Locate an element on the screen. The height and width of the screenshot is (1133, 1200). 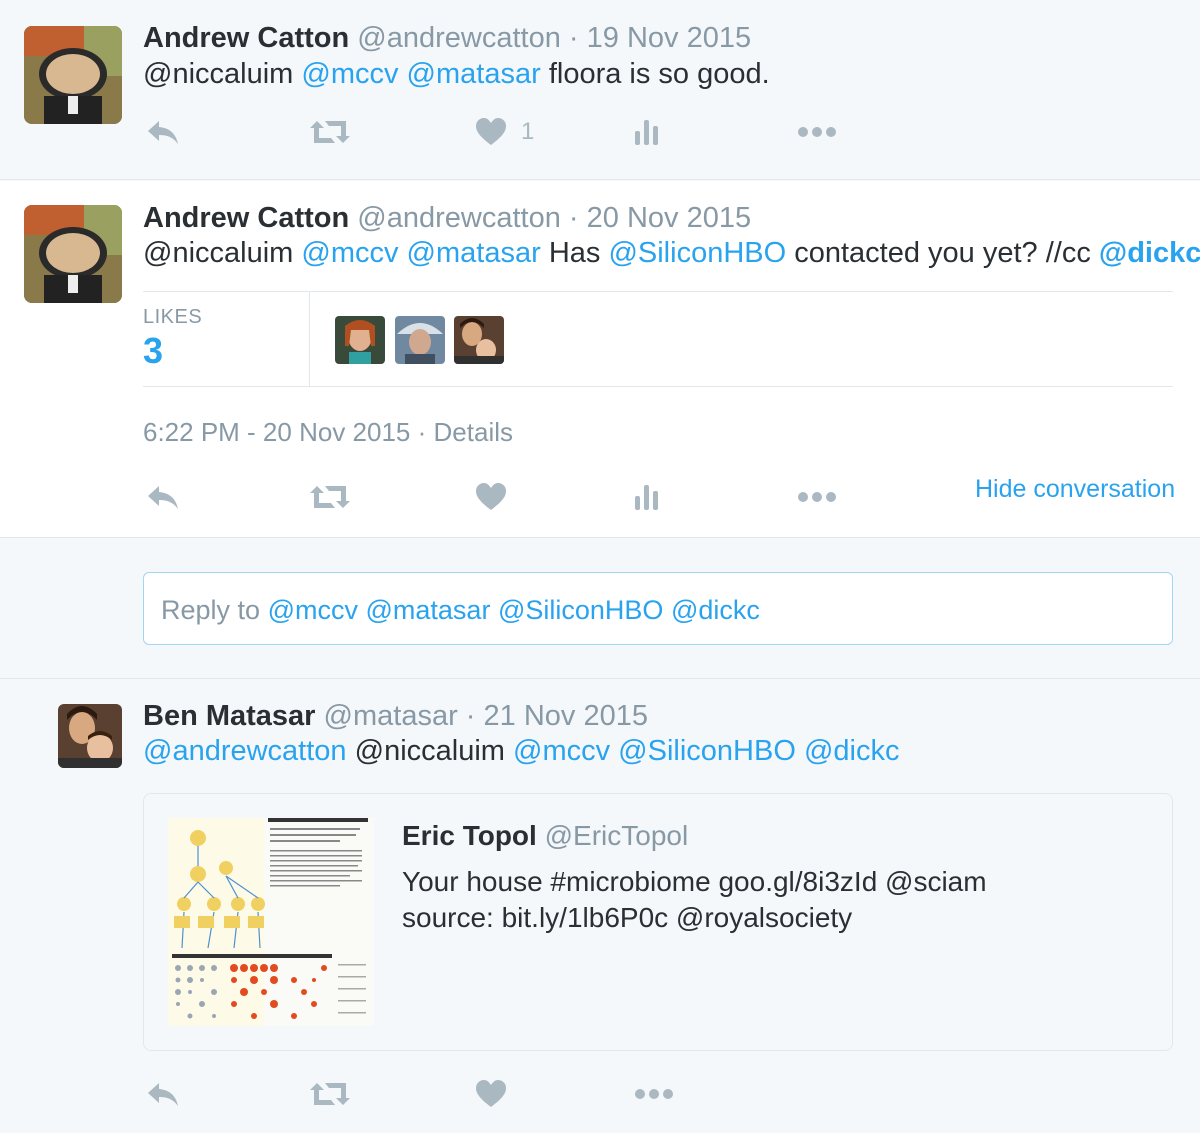
quoted-author-name: Eric Topol is located at coordinates (469, 835).